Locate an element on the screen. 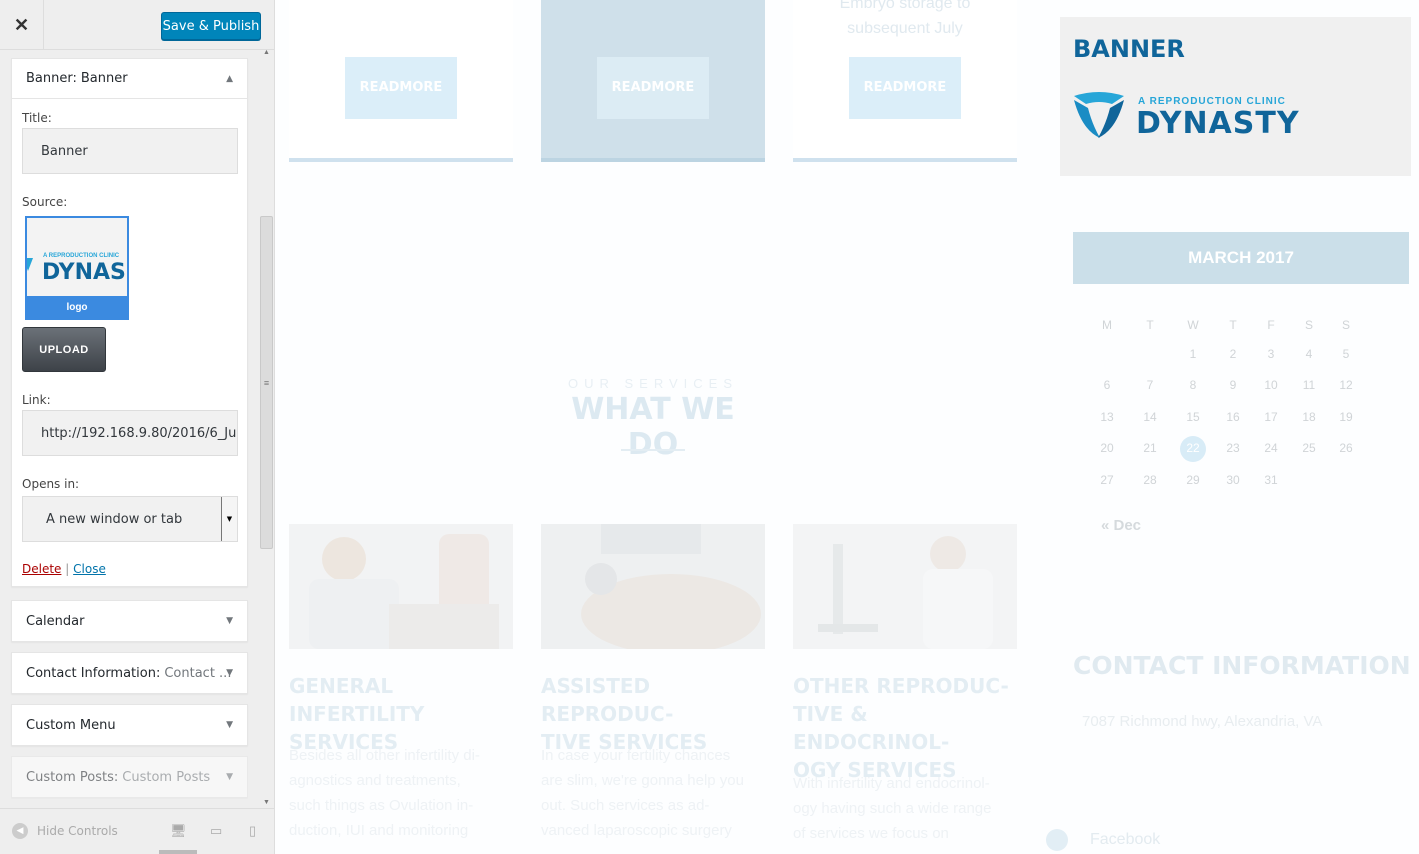  calendar-day: 24 is located at coordinates (1271, 448).